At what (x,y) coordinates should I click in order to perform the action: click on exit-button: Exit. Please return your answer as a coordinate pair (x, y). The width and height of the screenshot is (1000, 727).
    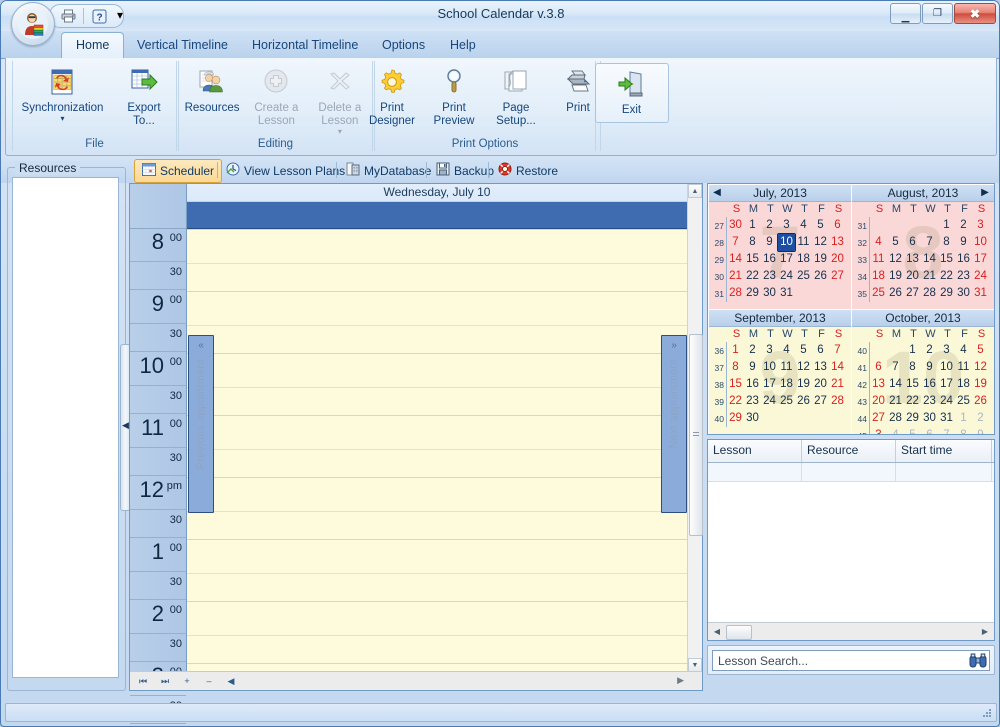
    Looking at the image, I should click on (631, 93).